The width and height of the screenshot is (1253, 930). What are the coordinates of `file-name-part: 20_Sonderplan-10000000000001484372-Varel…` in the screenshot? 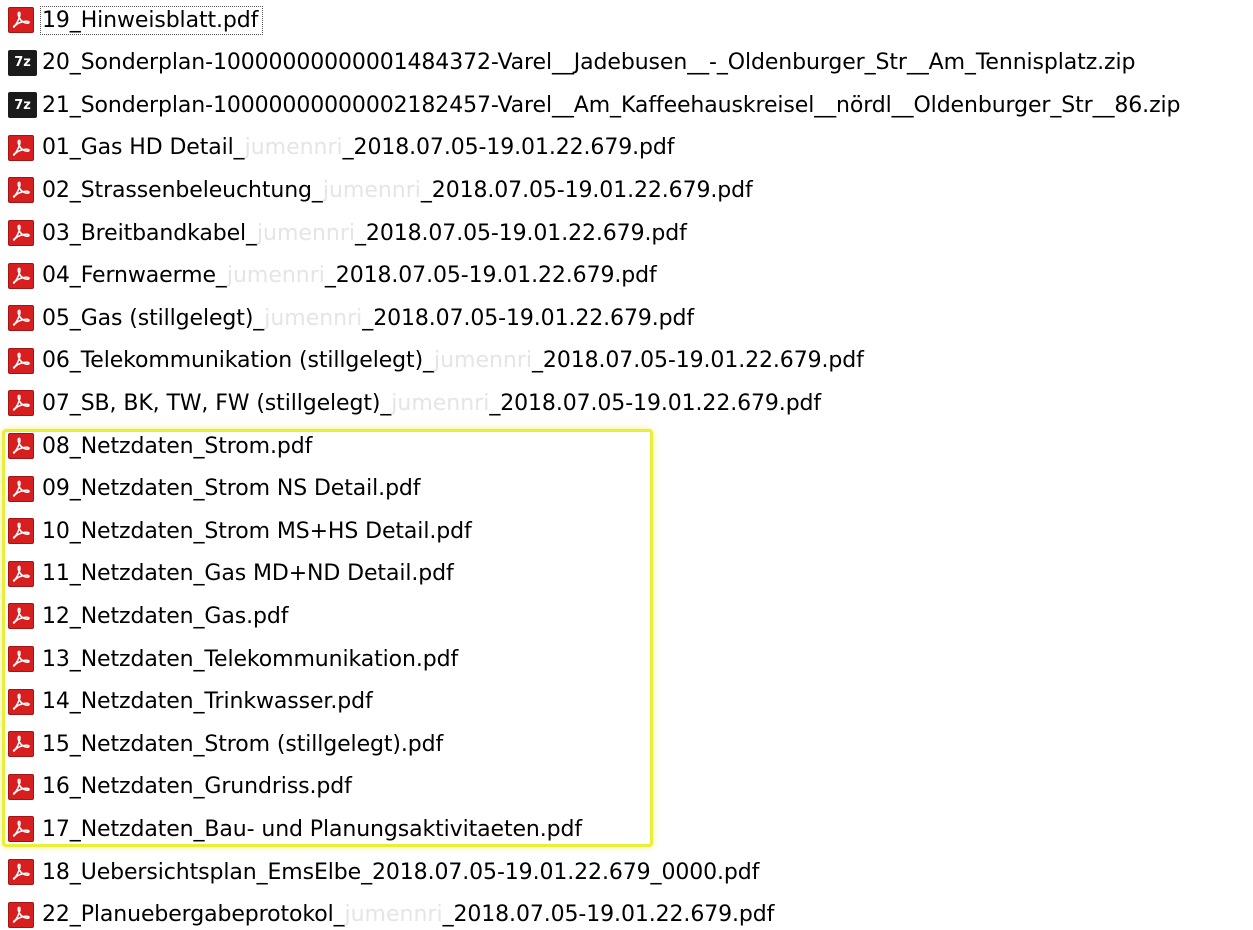 It's located at (589, 63).